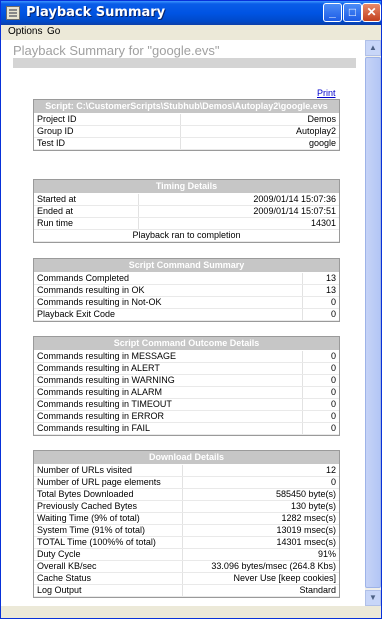 The width and height of the screenshot is (382, 619). Describe the element at coordinates (59, 554) in the screenshot. I see `row-label: Duty Cycle` at that location.